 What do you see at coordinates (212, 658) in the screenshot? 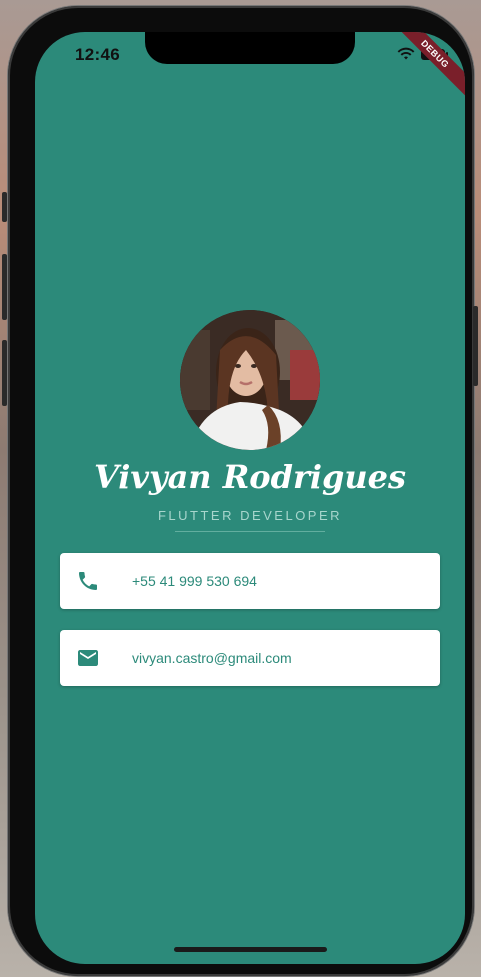
I see `email-address: vivyan.castro@gmail.com` at bounding box center [212, 658].